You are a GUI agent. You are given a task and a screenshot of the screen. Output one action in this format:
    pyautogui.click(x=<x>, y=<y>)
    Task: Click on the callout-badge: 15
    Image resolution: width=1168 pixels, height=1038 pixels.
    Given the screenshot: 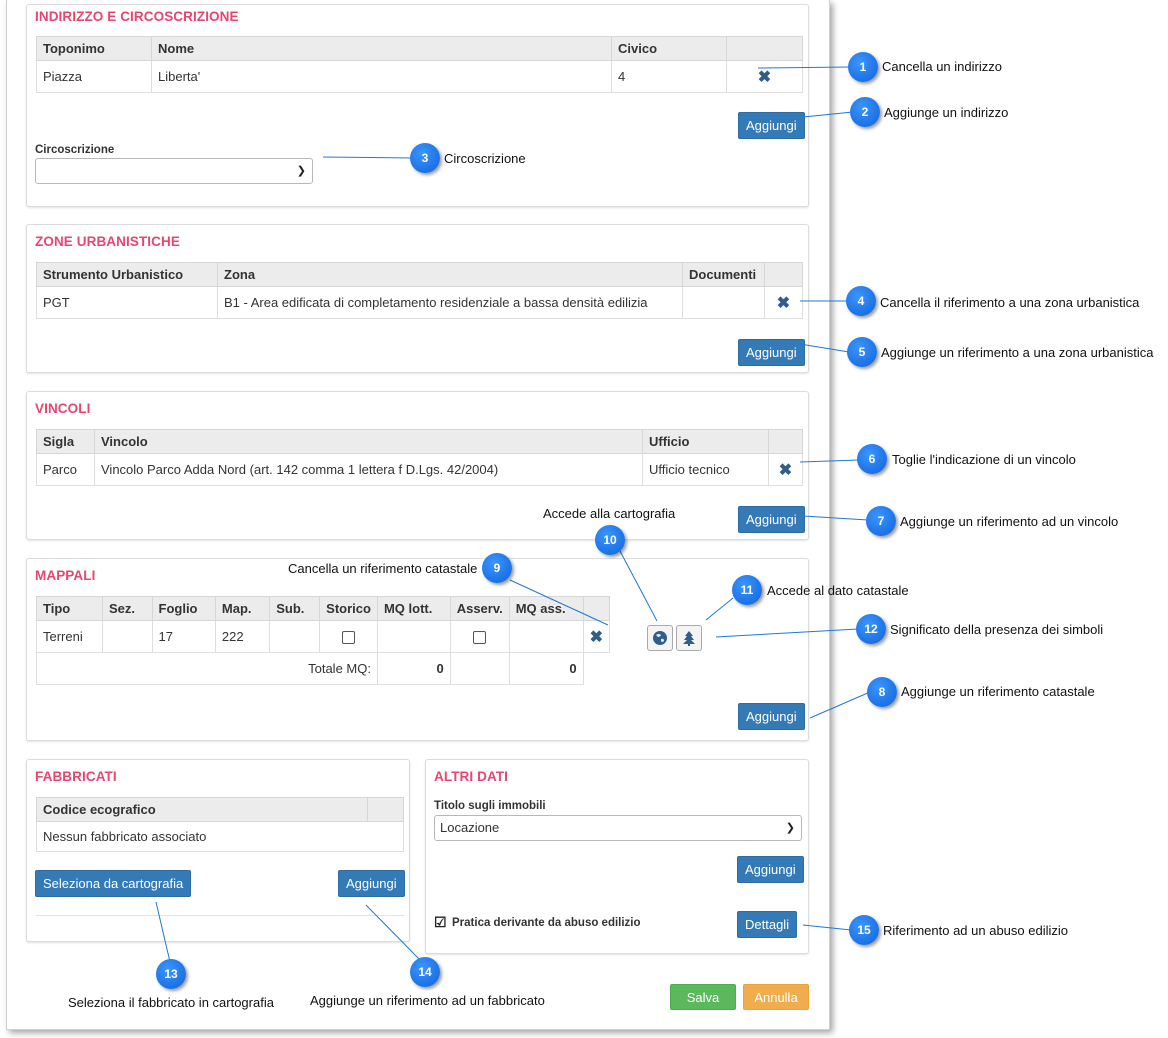 What is the action you would take?
    pyautogui.click(x=864, y=930)
    